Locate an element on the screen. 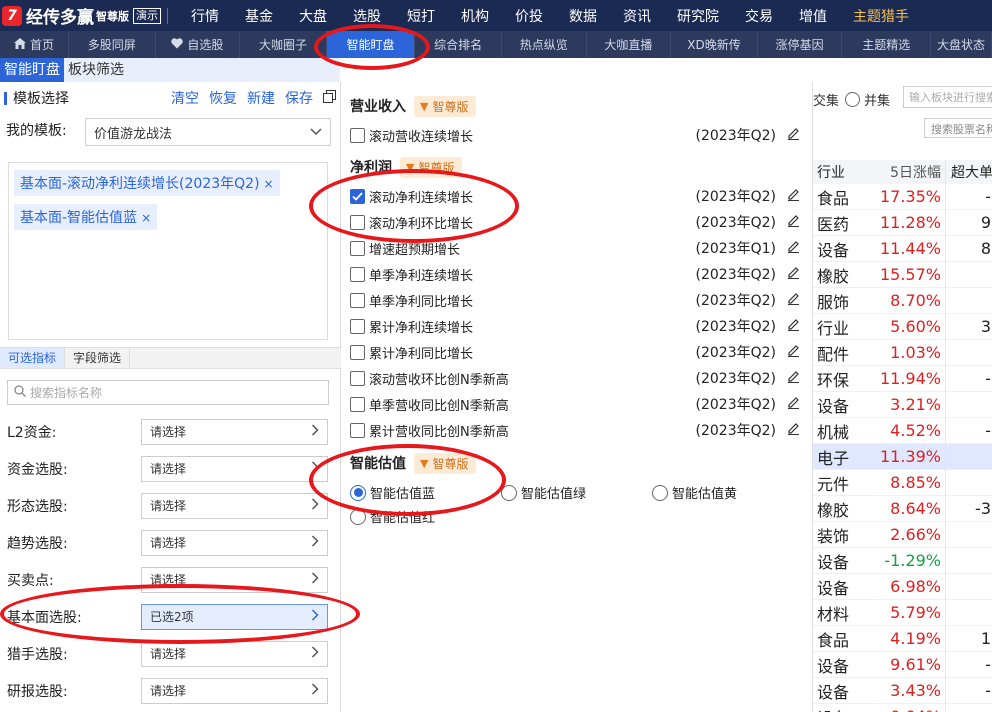  union-option: 并集 is located at coordinates (877, 99).